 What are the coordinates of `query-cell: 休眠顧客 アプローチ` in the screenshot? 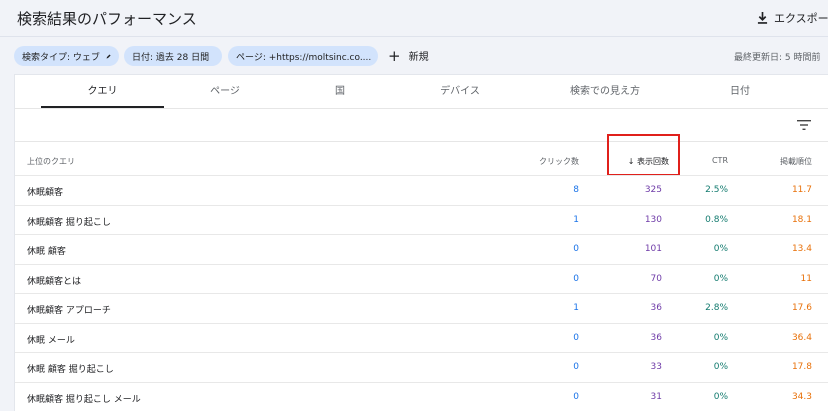 It's located at (69, 309).